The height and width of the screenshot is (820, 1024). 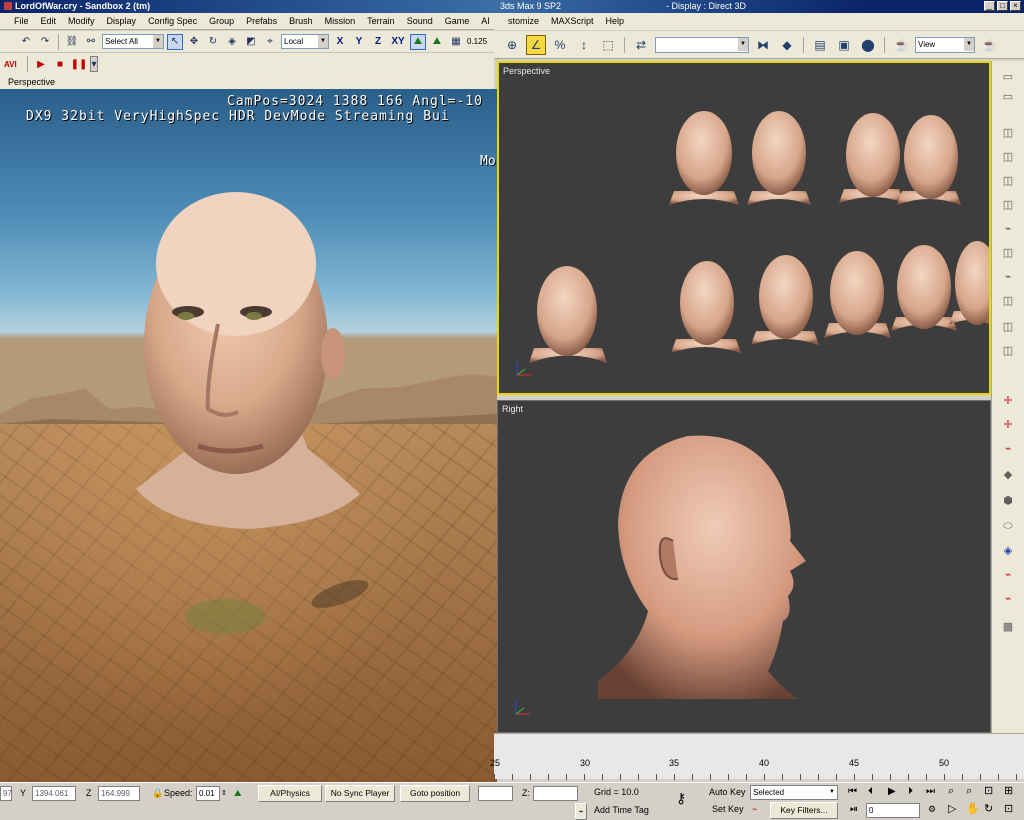 I want to click on hierarchy-panel-icon: ▭, so click(x=1008, y=96).